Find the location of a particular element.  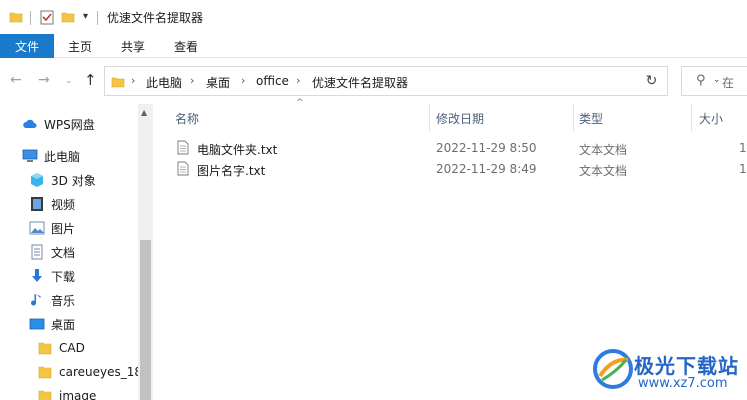

nav-item-label: CAD is located at coordinates (72, 348).